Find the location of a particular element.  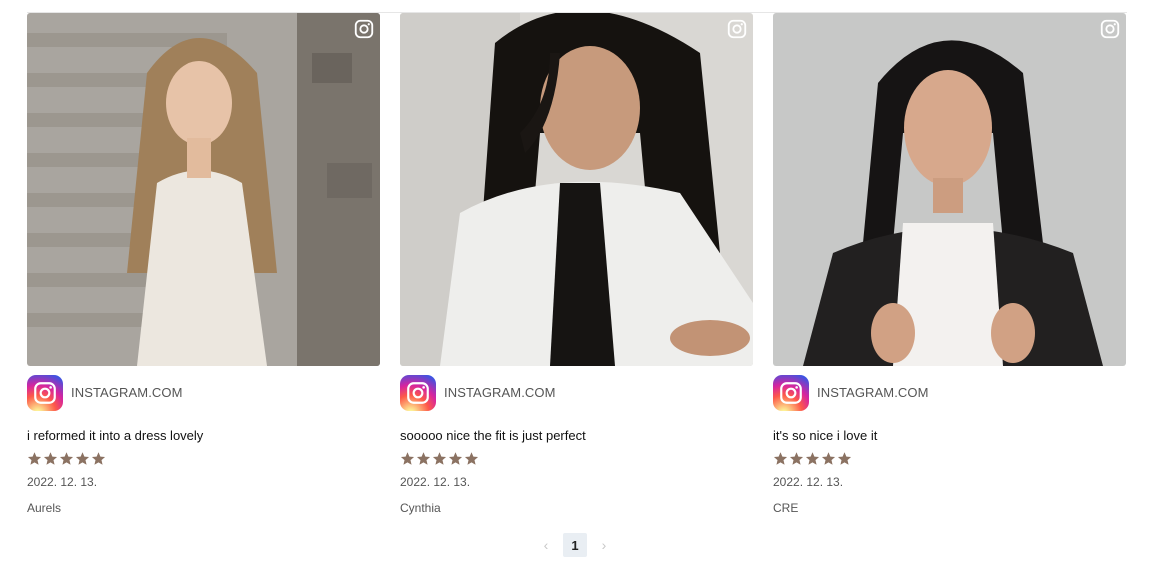

review-caption: i reformed it into a dress lovely is located at coordinates (115, 435).